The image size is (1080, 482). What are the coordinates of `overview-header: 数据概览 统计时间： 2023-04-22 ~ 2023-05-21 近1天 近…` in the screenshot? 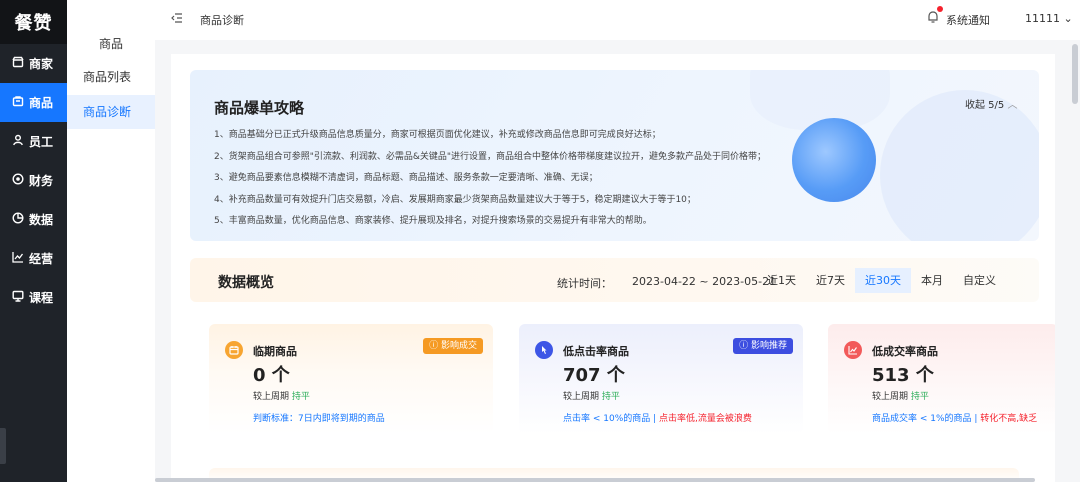 It's located at (614, 280).